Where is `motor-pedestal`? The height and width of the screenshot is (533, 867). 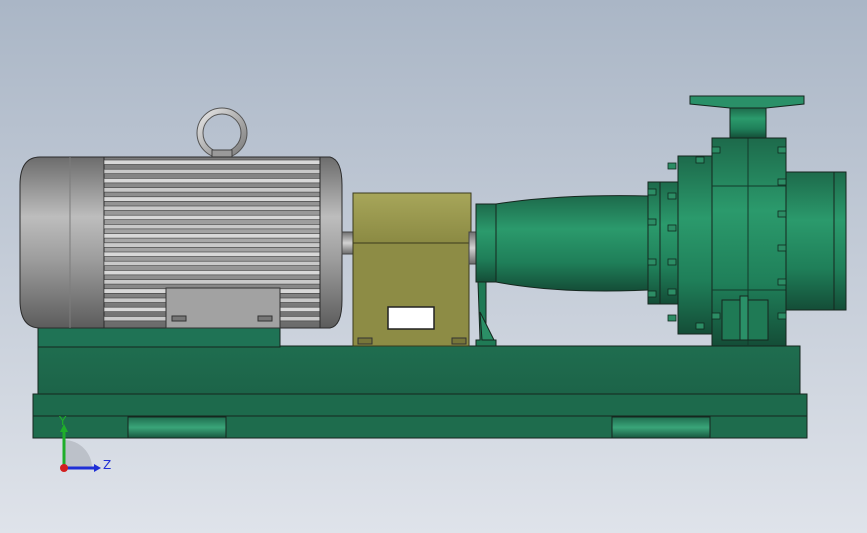
motor-pedestal is located at coordinates (159, 337).